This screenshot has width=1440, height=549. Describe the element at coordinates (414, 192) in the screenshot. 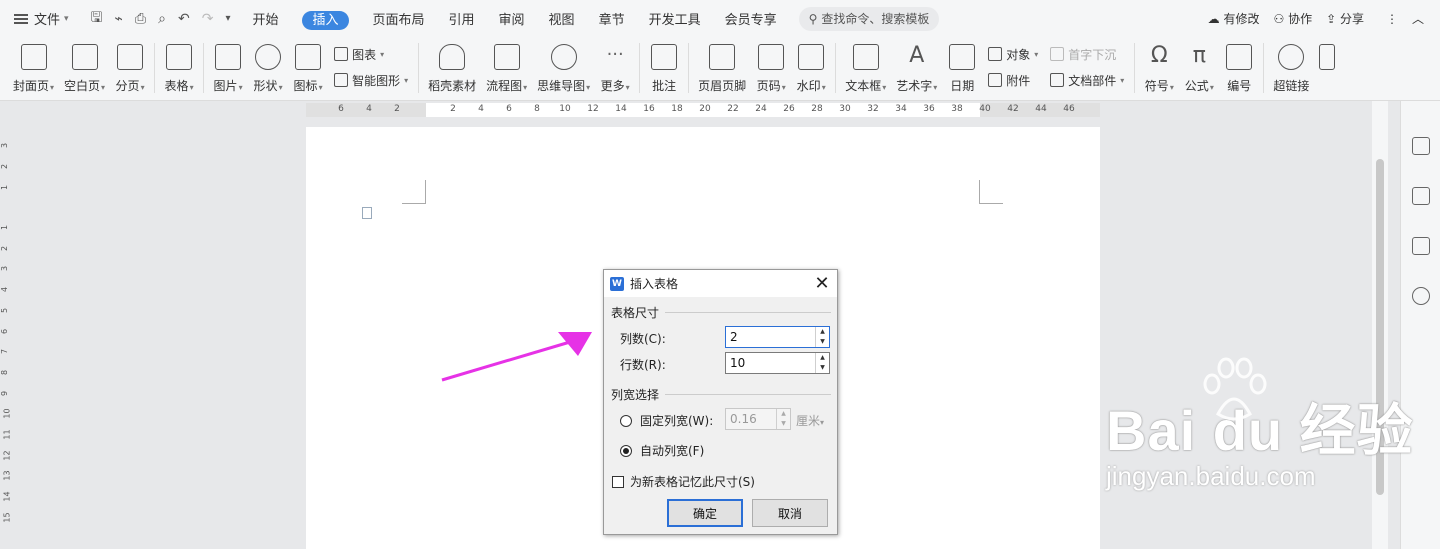

I see `margin-corner-top-left` at that location.